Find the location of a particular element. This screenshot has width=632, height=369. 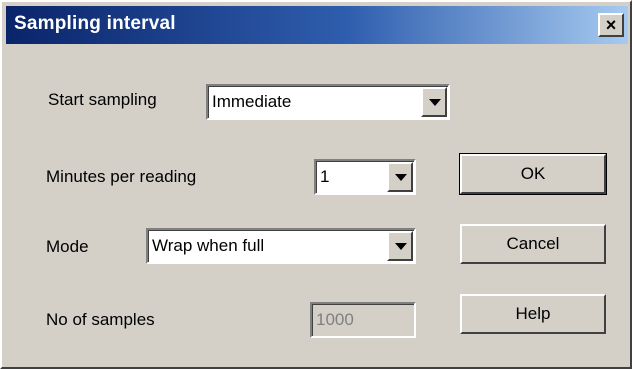

minutes-per-reading-label: Minutes per reading is located at coordinates (121, 176).